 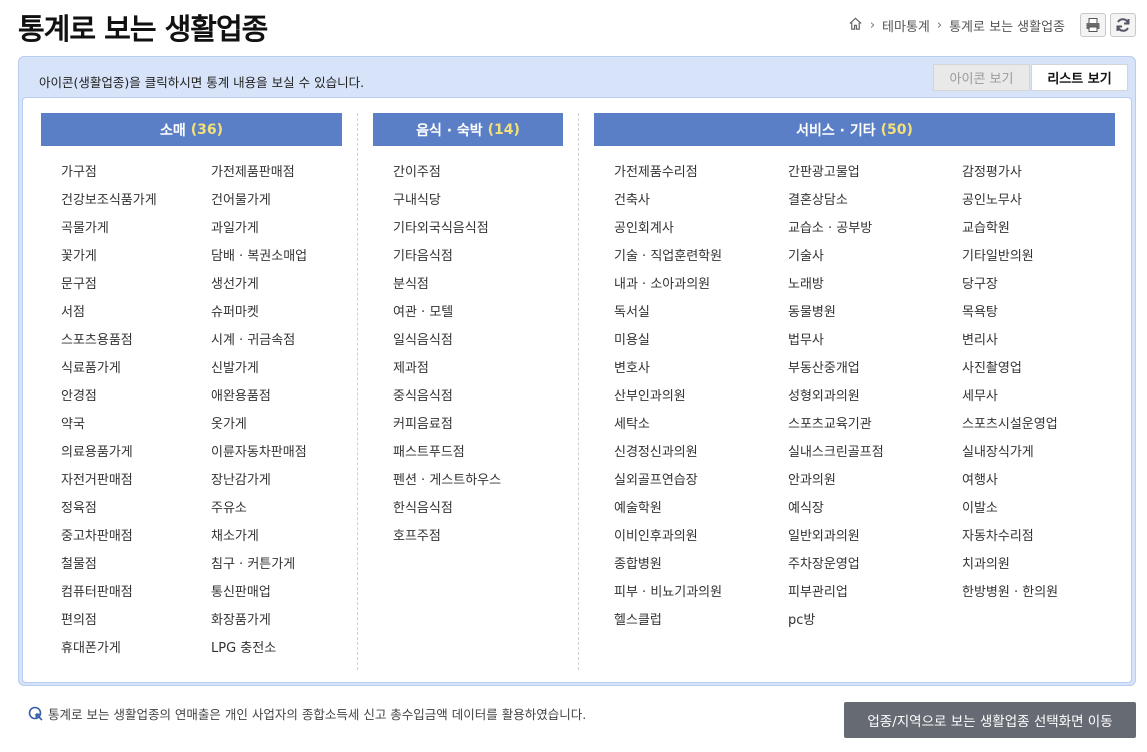 What do you see at coordinates (447, 478) in the screenshot?
I see `business-type-item: 펜션 · 게스트하우스` at bounding box center [447, 478].